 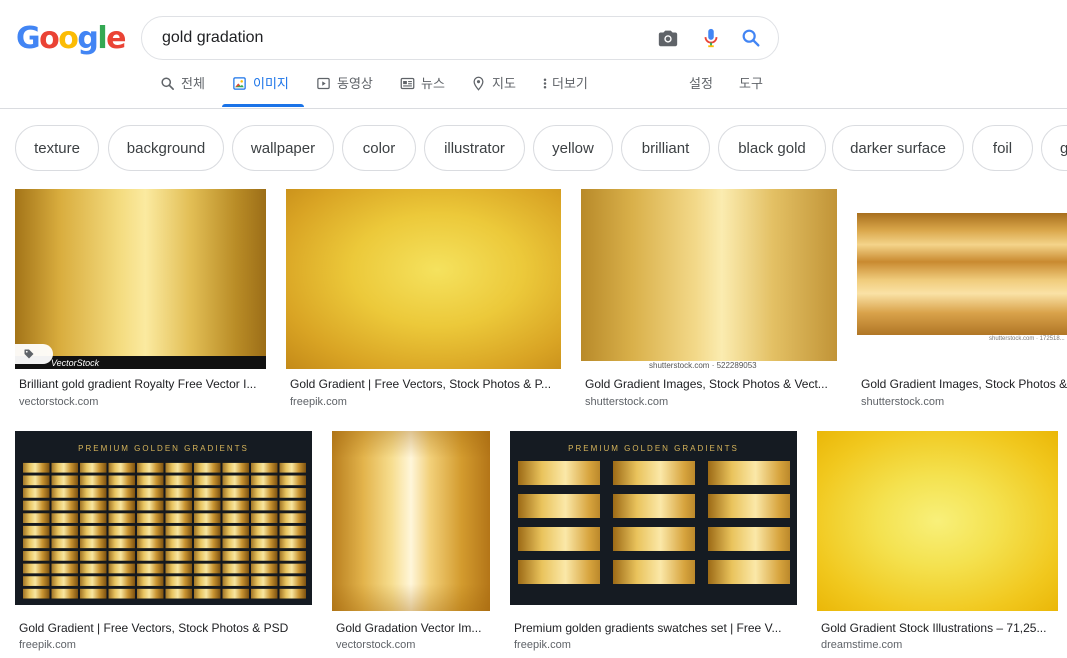 I want to click on logo-letter: G, so click(x=28, y=38).